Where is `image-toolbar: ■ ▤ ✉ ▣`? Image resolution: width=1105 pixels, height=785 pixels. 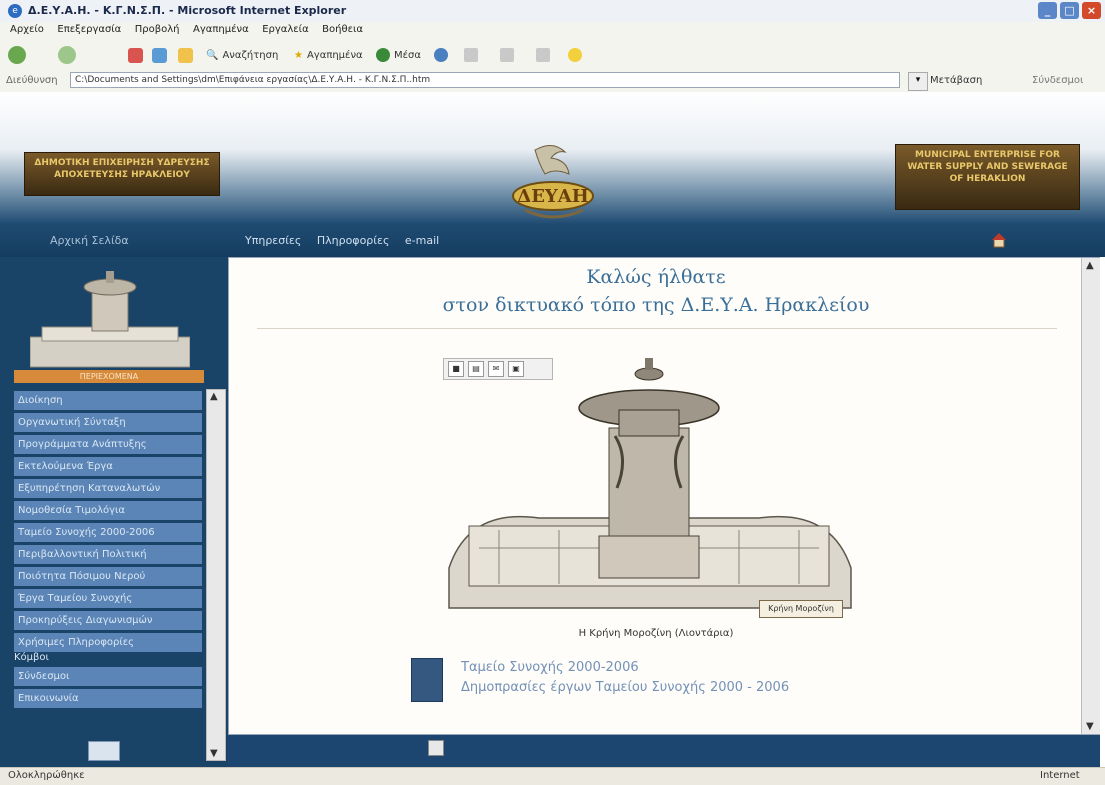
image-toolbar: ■ ▤ ✉ ▣ is located at coordinates (498, 369).